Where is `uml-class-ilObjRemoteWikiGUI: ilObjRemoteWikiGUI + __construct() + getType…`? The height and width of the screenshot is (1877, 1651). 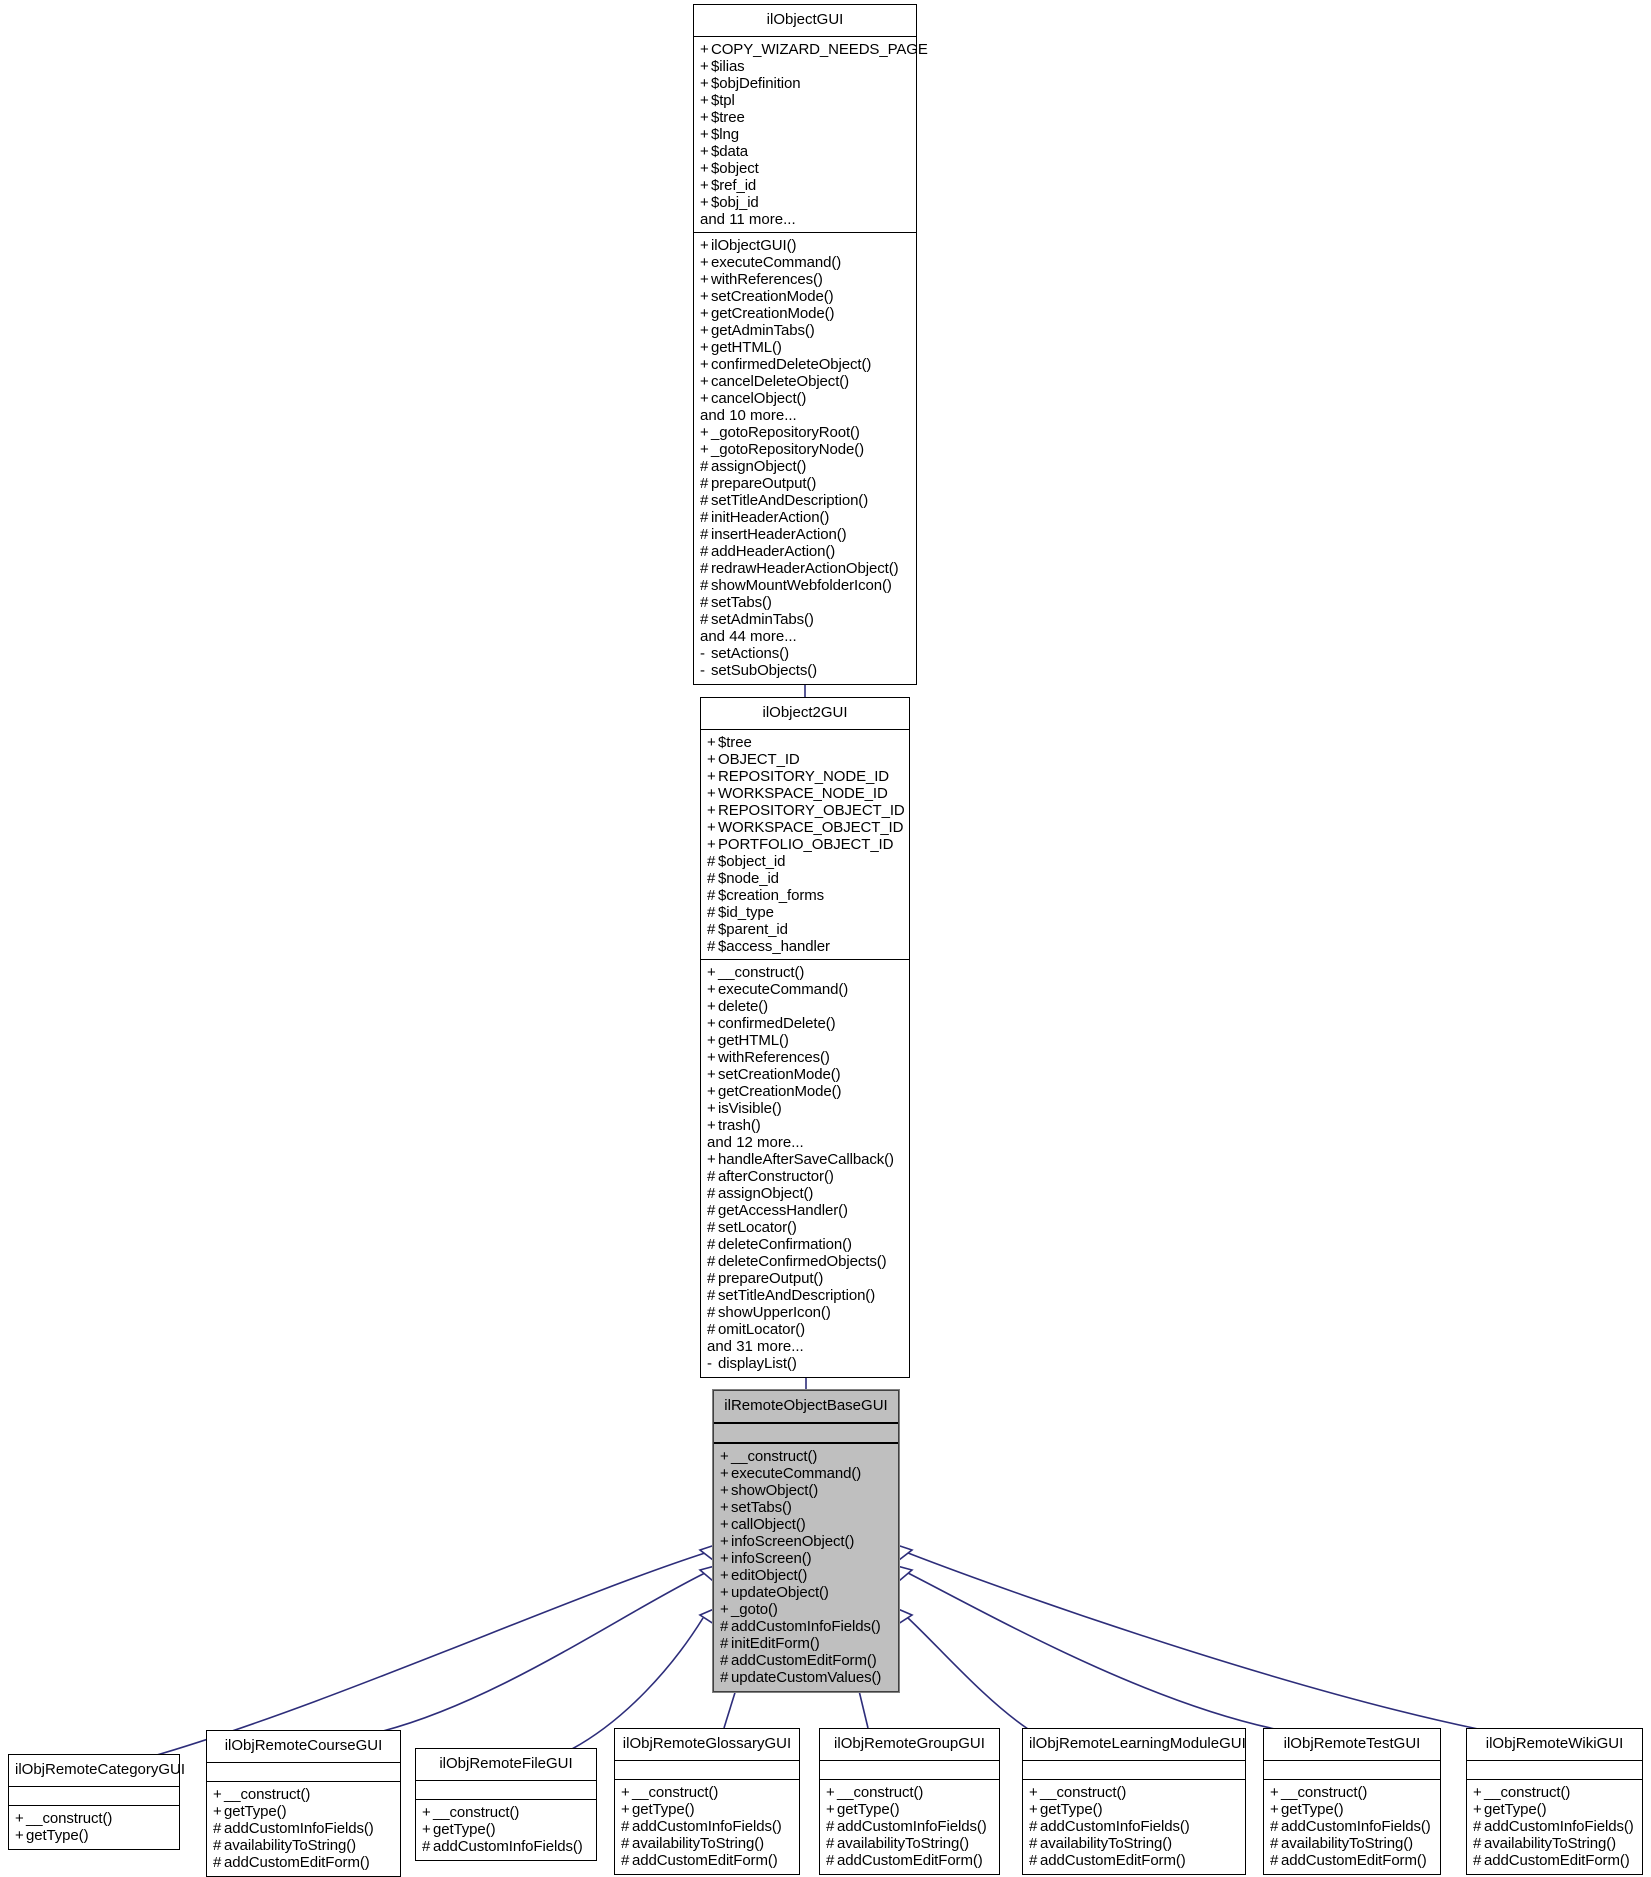 uml-class-ilObjRemoteWikiGUI: ilObjRemoteWikiGUI + __construct() + getType… is located at coordinates (1554, 1802).